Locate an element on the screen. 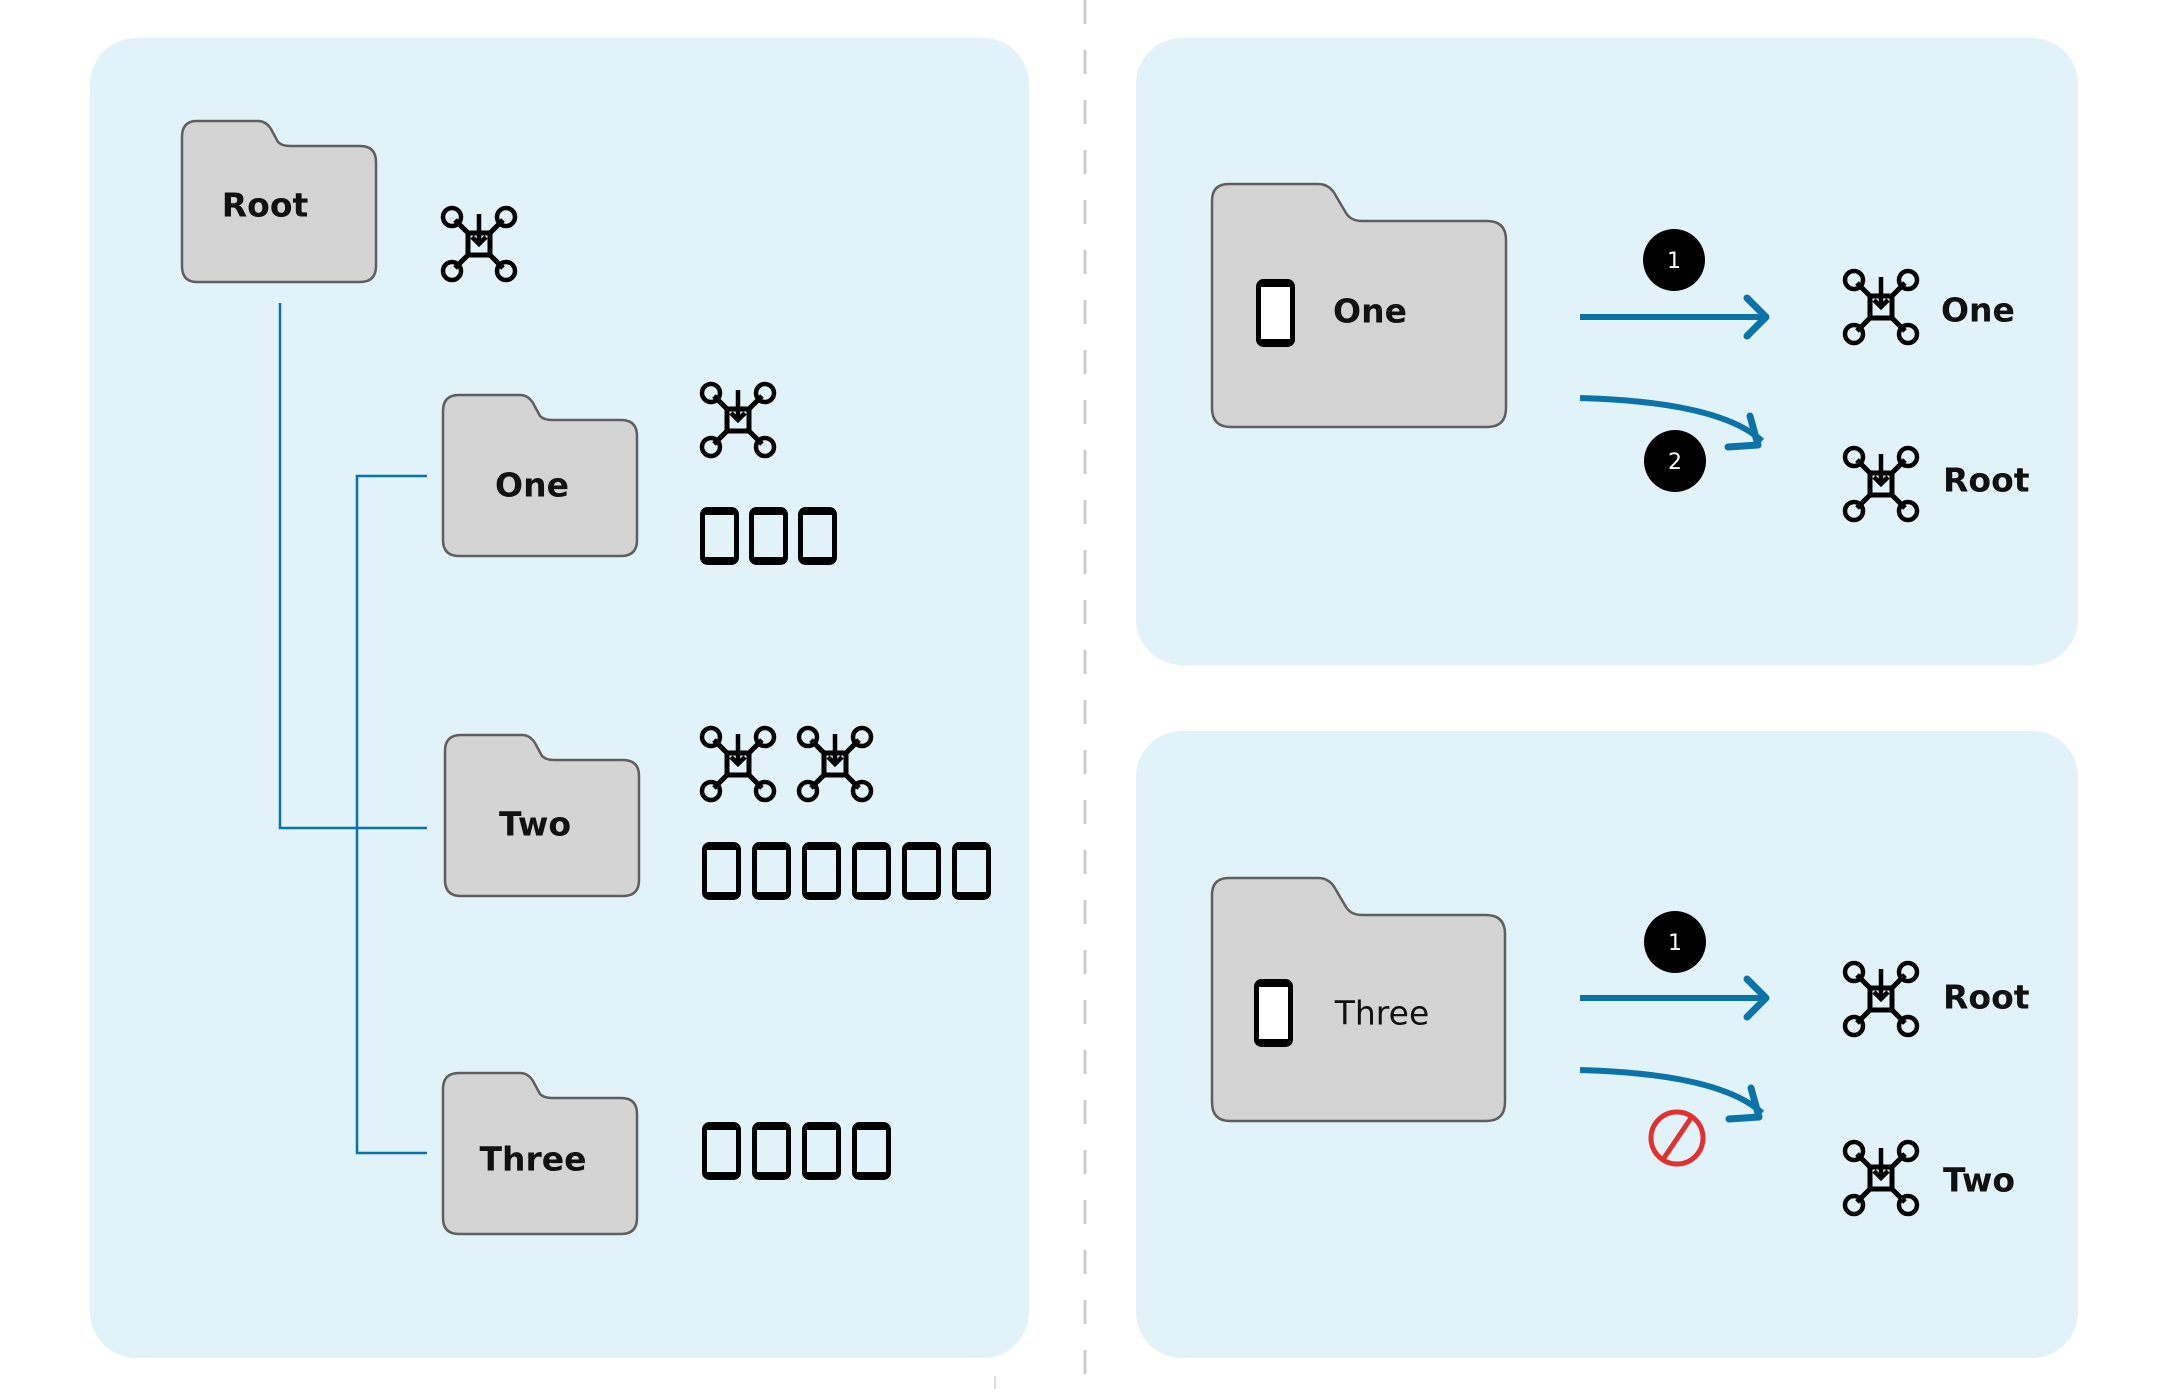 This screenshot has width=2161, height=1389. folder-three-large-label: Three is located at coordinates (1382, 1013).